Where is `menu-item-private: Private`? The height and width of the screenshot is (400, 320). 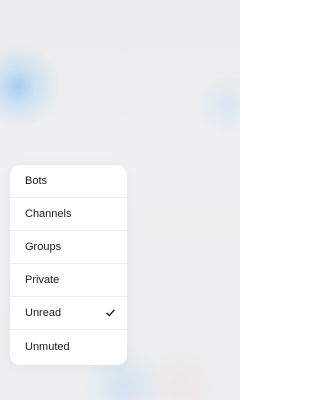
menu-item-private: Private is located at coordinates (68, 280).